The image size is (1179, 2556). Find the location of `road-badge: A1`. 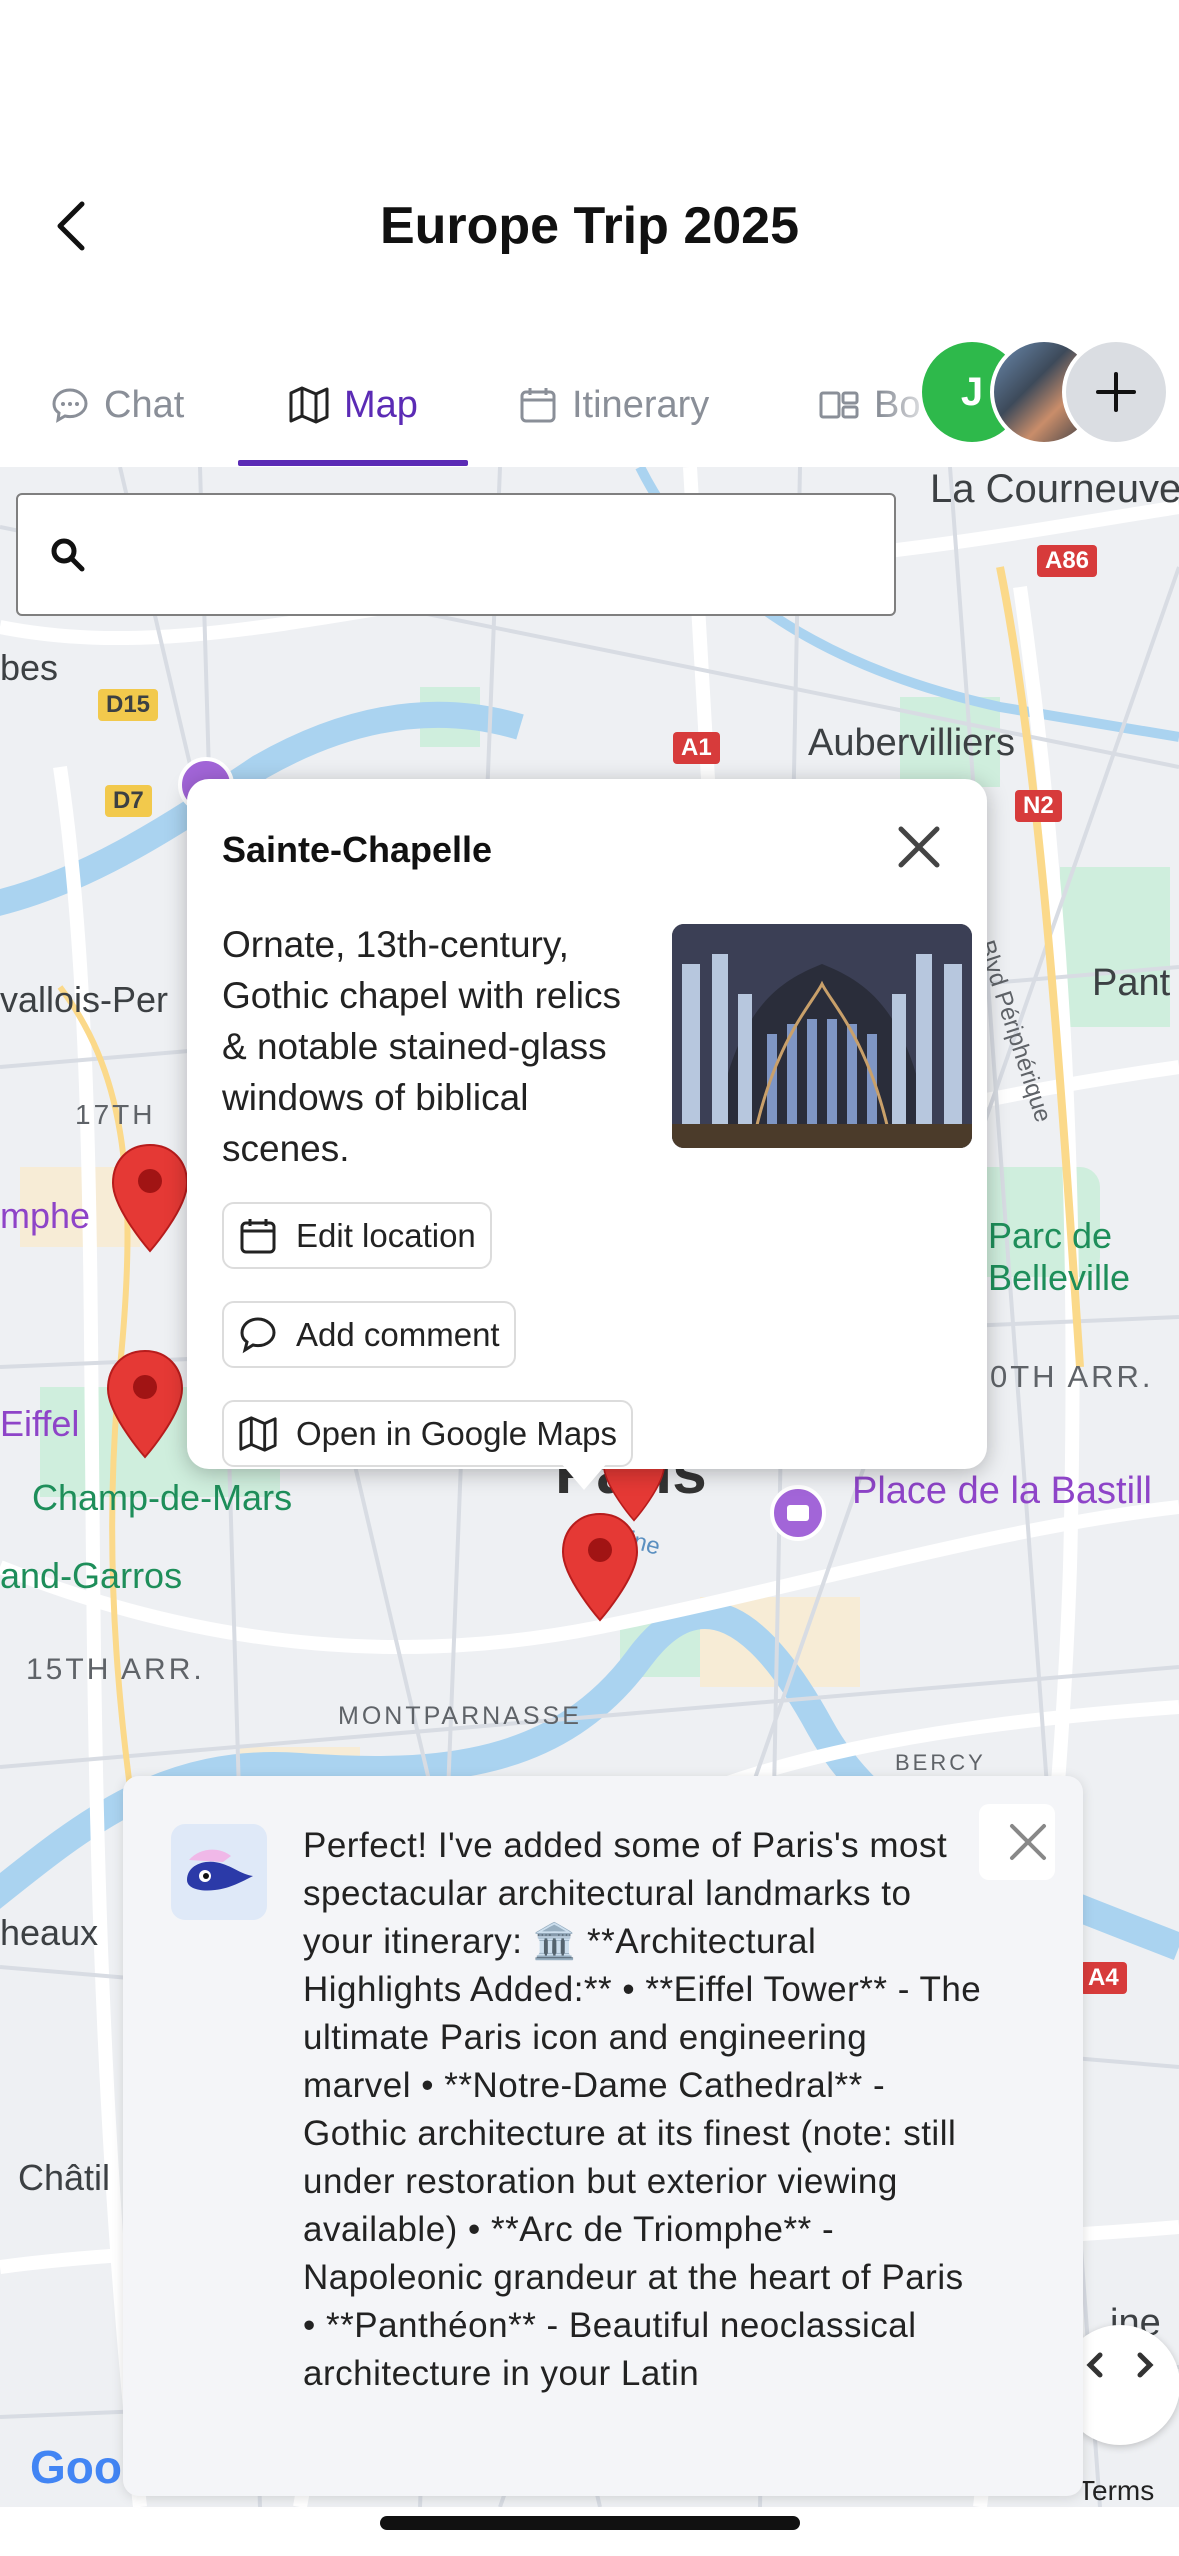

road-badge: A1 is located at coordinates (696, 748).